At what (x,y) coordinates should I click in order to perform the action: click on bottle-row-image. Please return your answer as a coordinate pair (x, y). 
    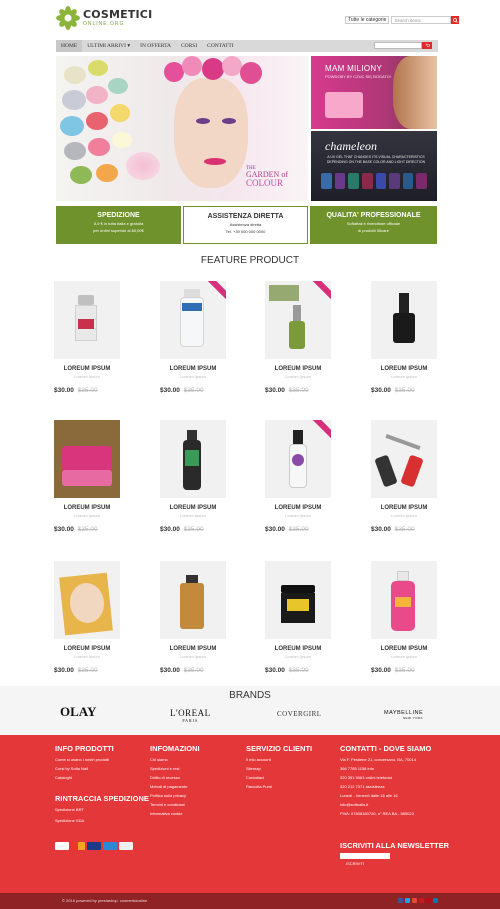
    Looking at the image, I should click on (374, 181).